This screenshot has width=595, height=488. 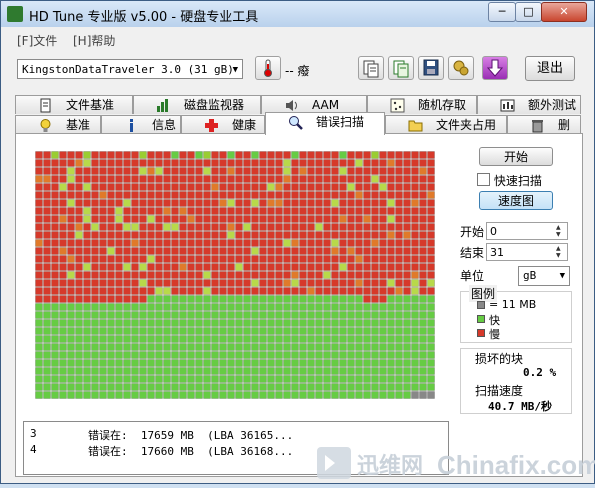 What do you see at coordinates (197, 104) in the screenshot?
I see `tab-disk-monitor: 磁盘监视器` at bounding box center [197, 104].